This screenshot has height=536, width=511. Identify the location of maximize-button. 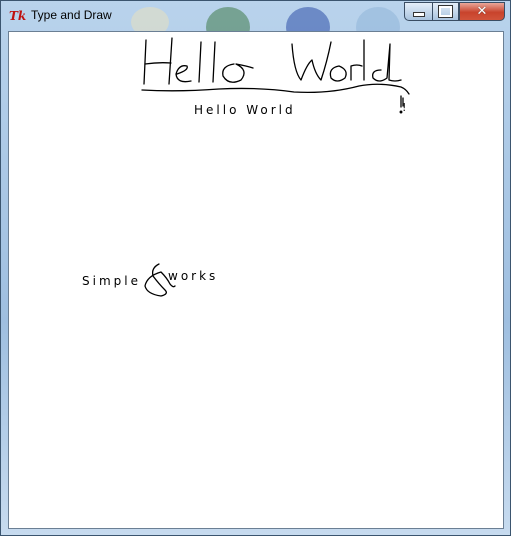
(445, 11).